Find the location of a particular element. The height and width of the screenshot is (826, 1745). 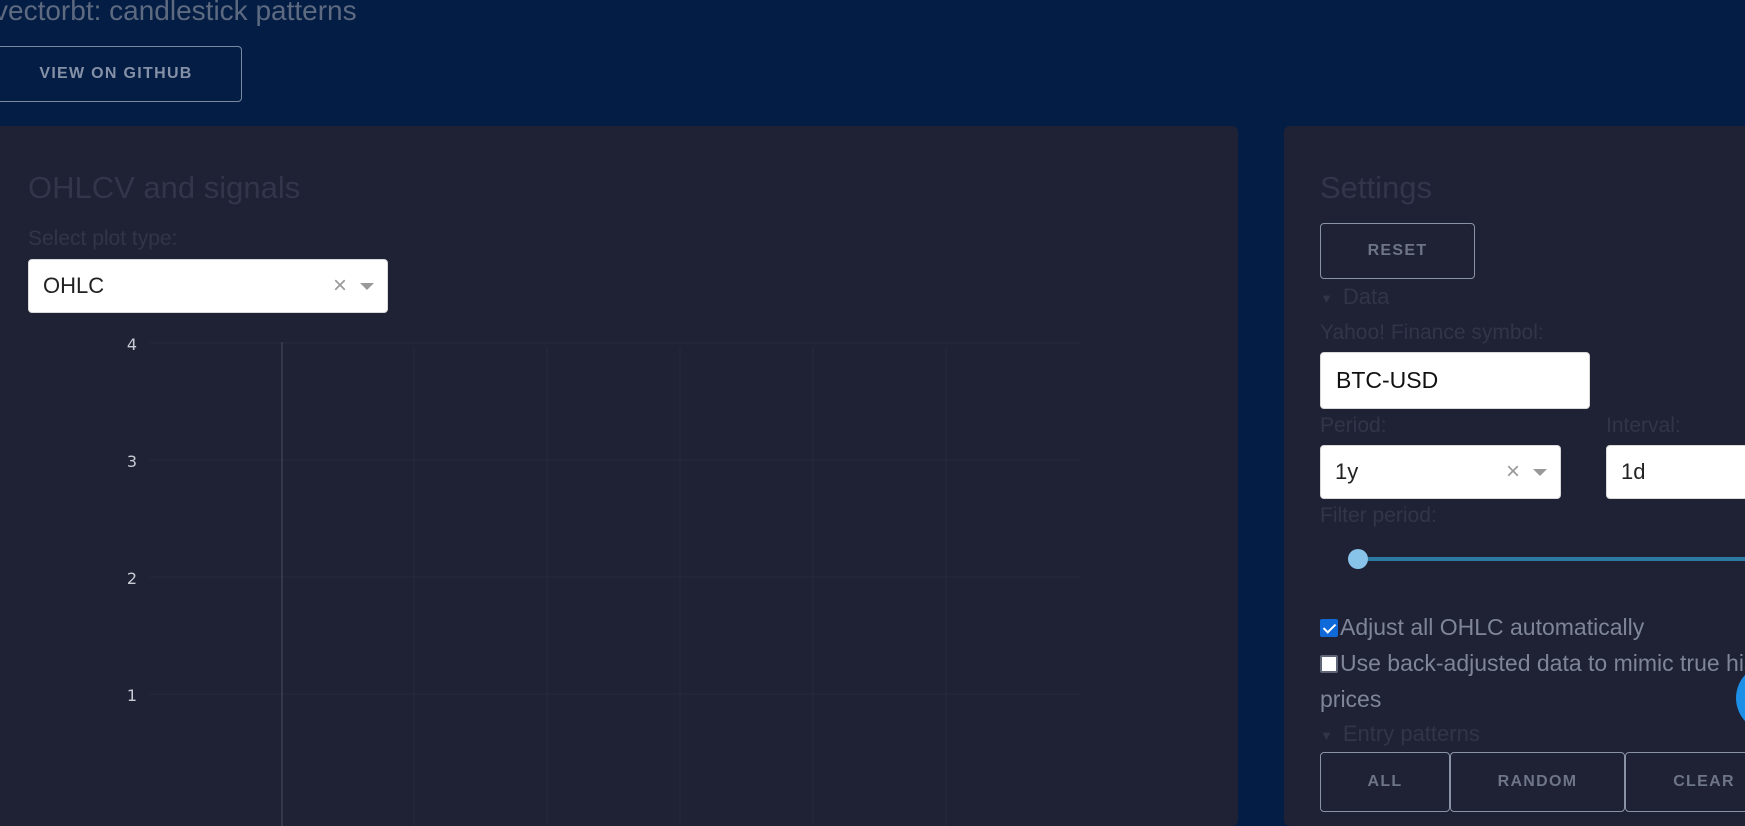

adjust-ohlc-label: Adjust all OHLC automatically is located at coordinates (1492, 627).